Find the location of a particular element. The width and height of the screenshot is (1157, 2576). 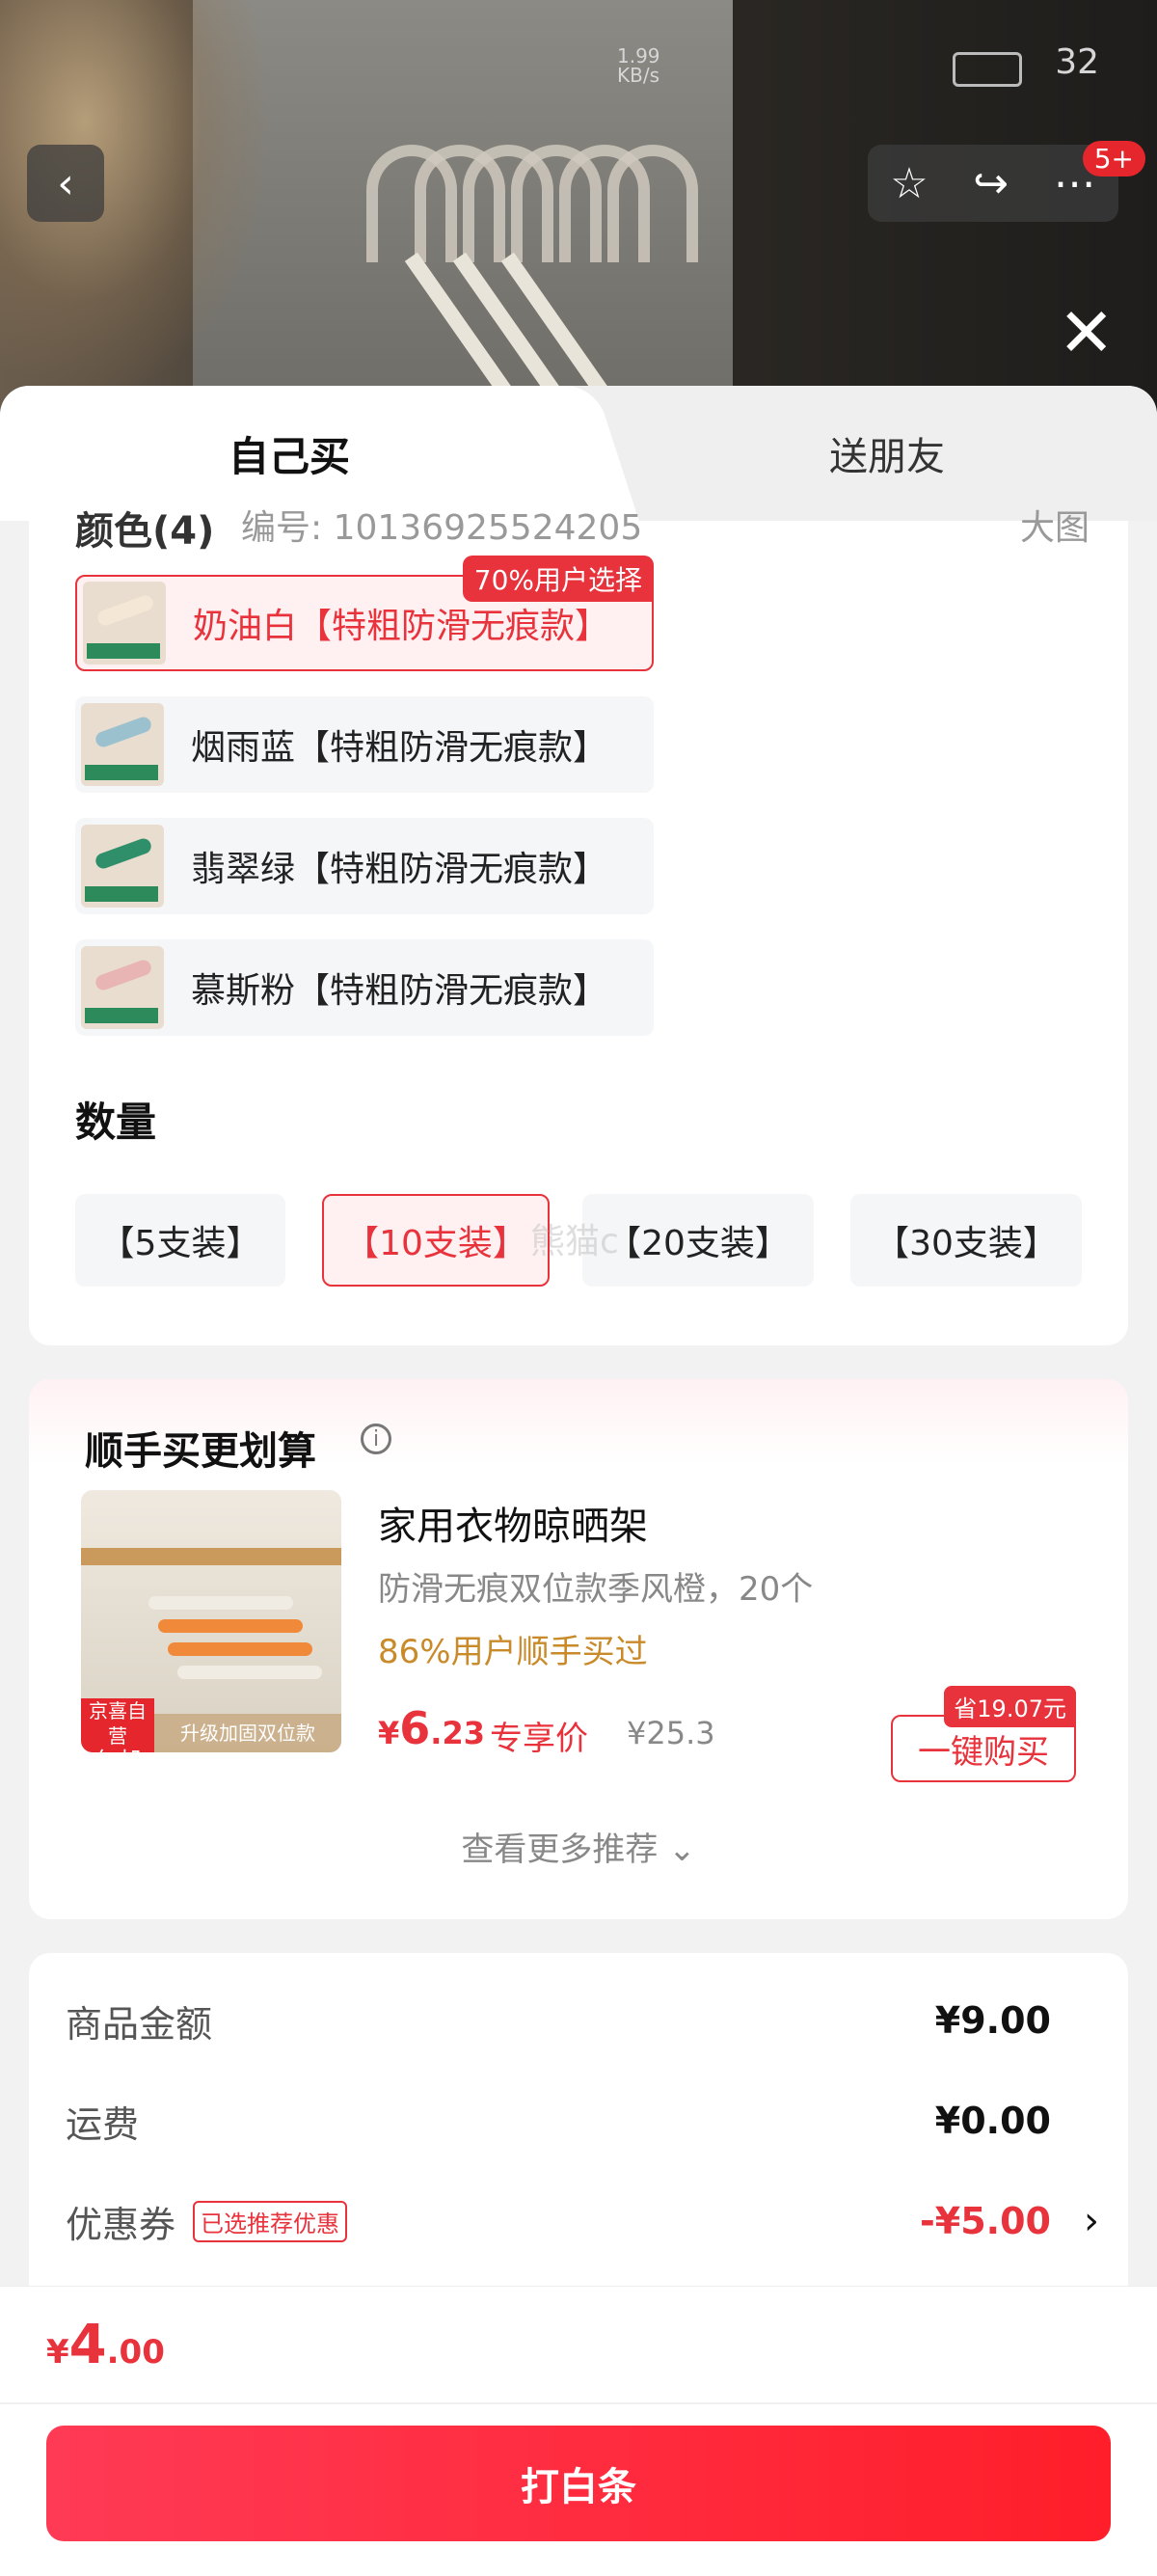

price-dec: .23 is located at coordinates (457, 1733).